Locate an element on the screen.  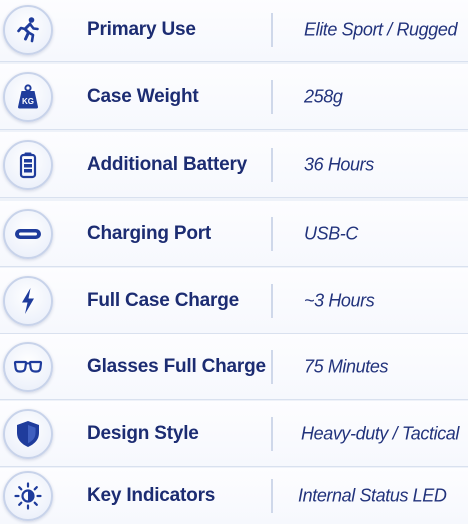
spec-value: 75 Minutes is located at coordinates (346, 366).